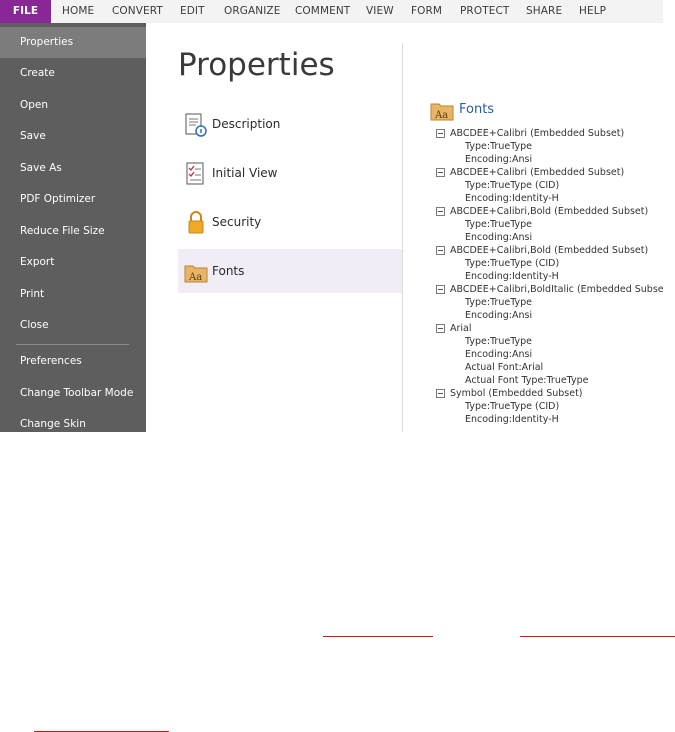 This screenshot has width=675, height=732. Describe the element at coordinates (290, 222) in the screenshot. I see `nav-security: Security` at that location.